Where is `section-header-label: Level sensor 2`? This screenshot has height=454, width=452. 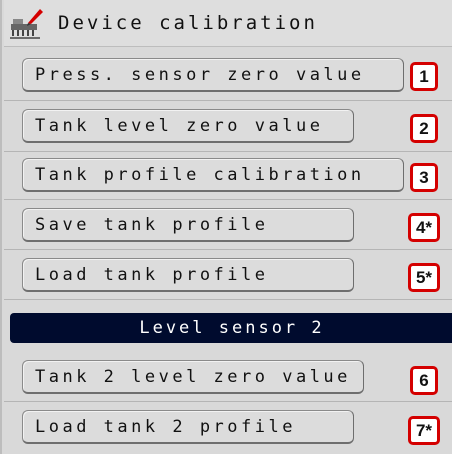 section-header-label: Level sensor 2 is located at coordinates (232, 328).